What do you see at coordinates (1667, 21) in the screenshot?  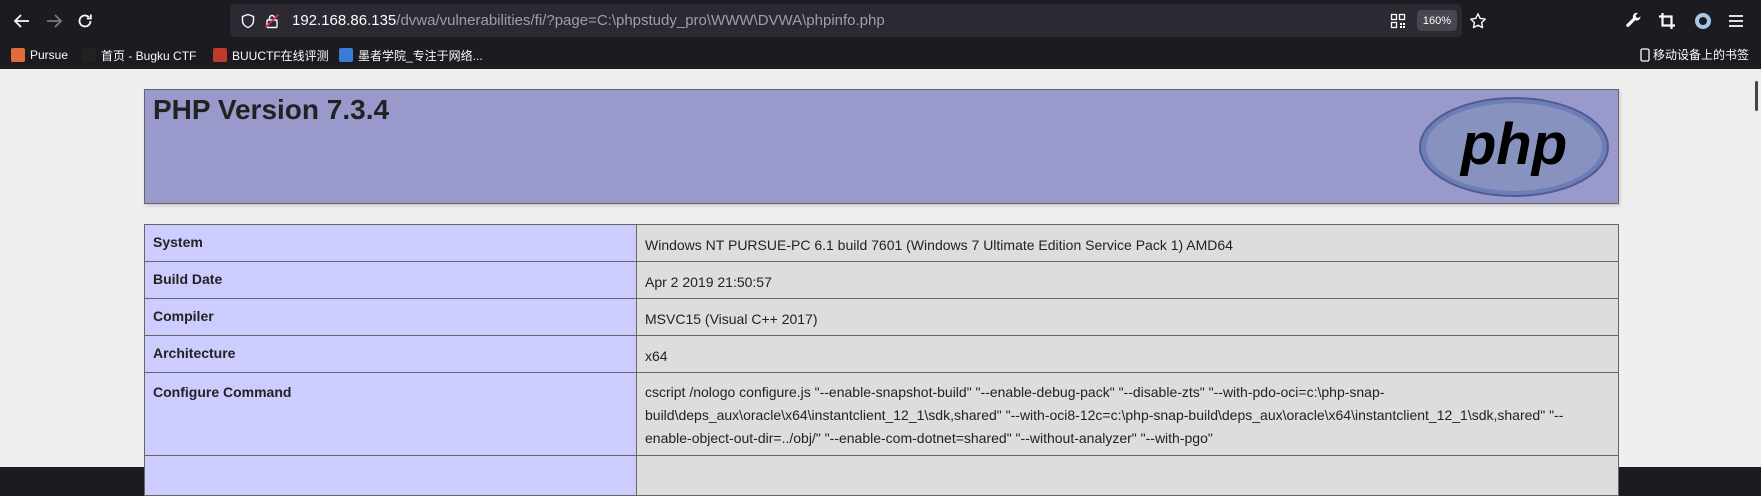 I see `crop-icon` at bounding box center [1667, 21].